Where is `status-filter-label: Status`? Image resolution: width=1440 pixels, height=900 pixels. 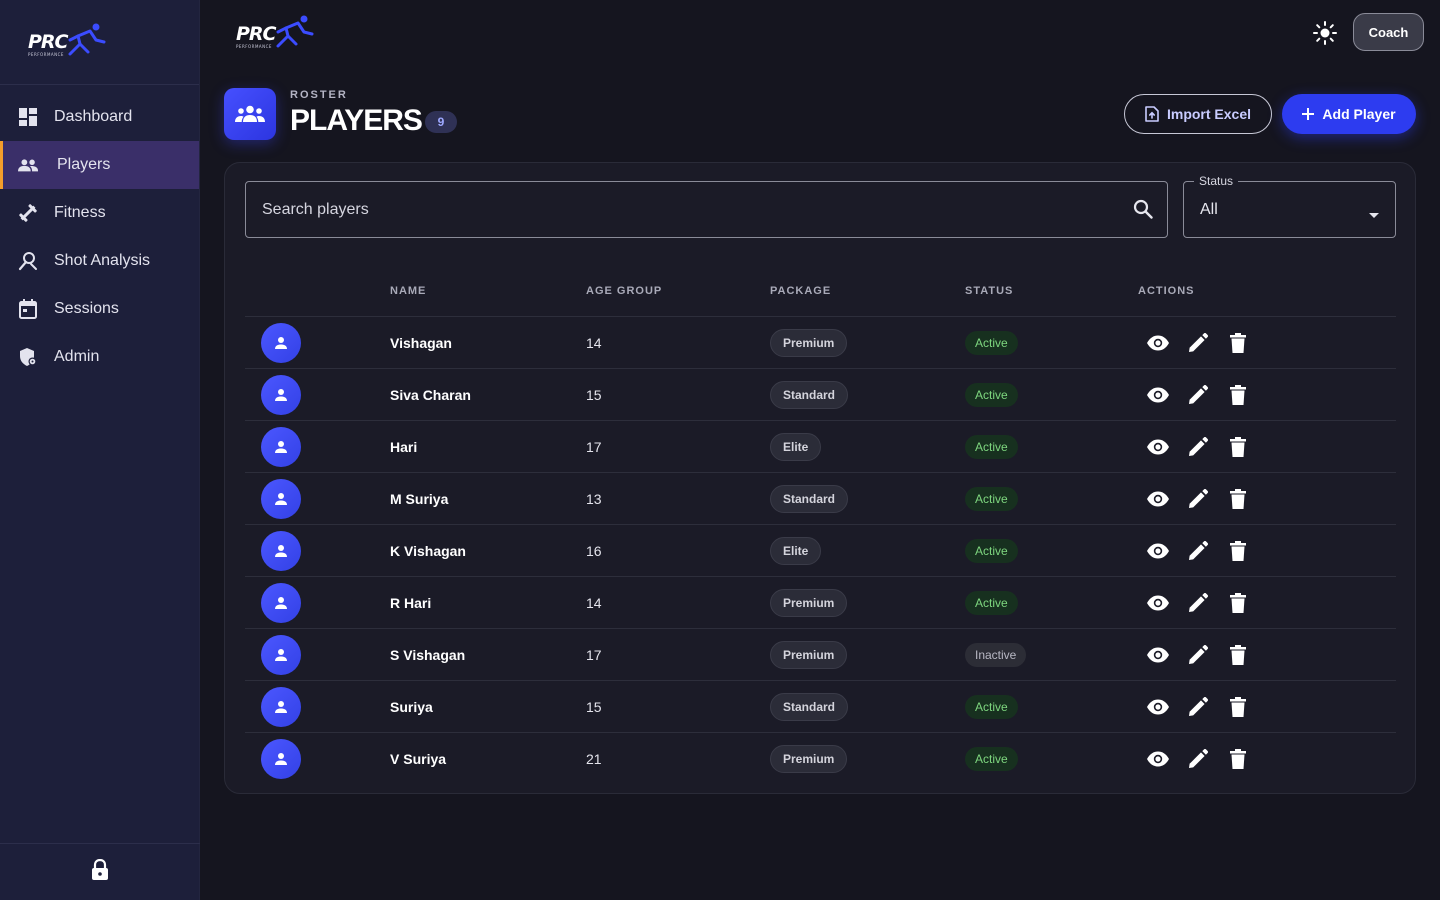 status-filter-label: Status is located at coordinates (1216, 181).